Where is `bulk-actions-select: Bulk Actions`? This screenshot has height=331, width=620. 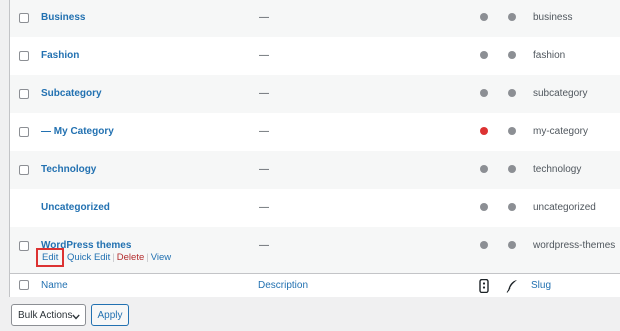 bulk-actions-select: Bulk Actions is located at coordinates (48, 315).